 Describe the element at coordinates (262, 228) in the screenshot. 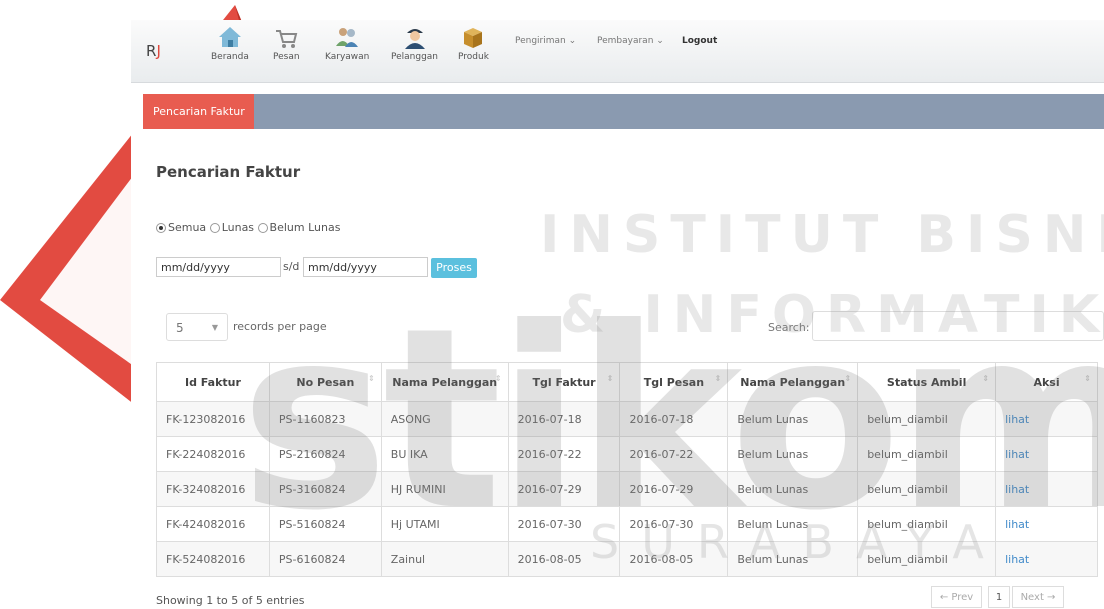

I see `radio-belum-lunas` at that location.